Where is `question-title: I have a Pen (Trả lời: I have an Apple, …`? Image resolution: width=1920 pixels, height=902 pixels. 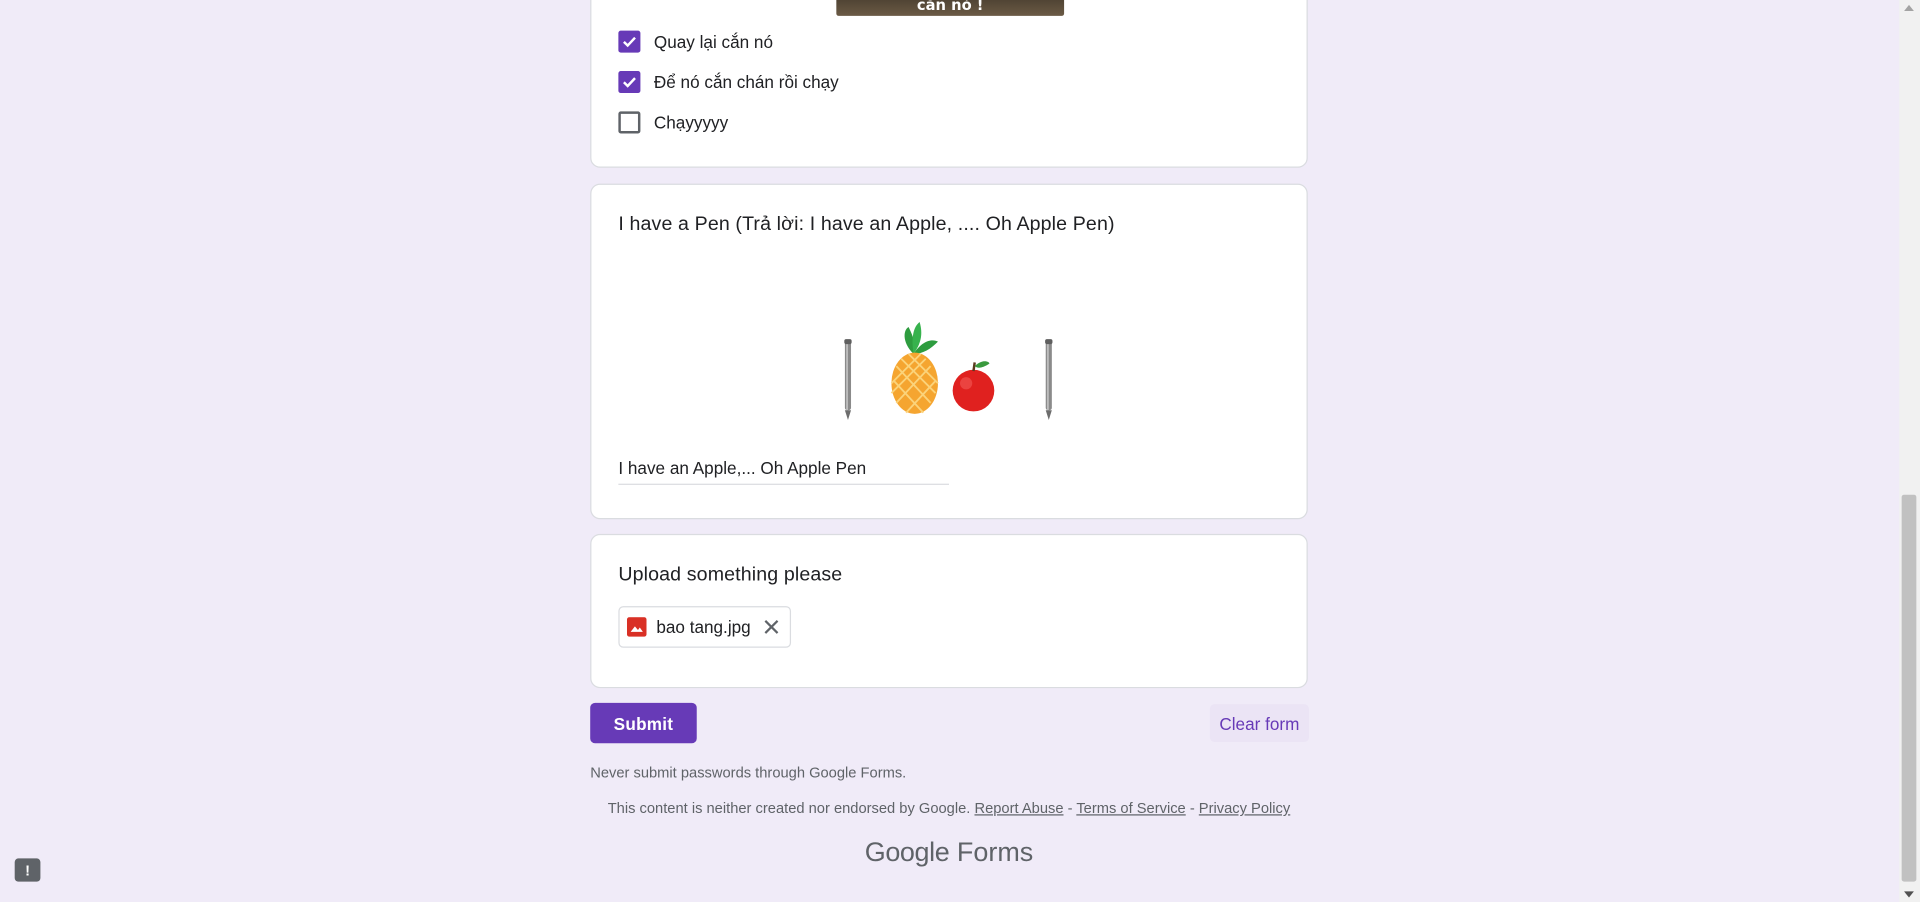 question-title: I have a Pen (Trả lời: I have an Apple, … is located at coordinates (866, 225).